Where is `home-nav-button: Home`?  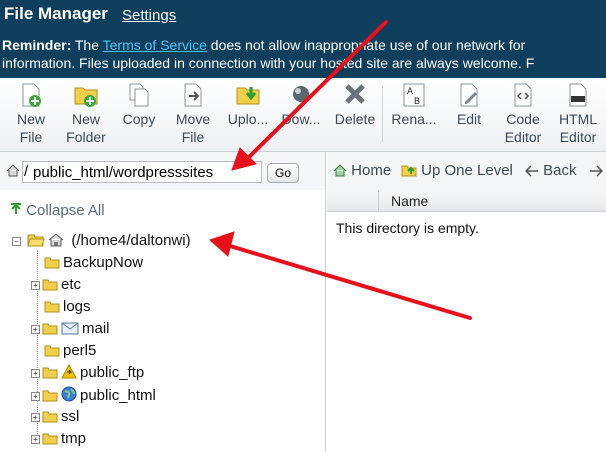
home-nav-button: Home is located at coordinates (362, 170).